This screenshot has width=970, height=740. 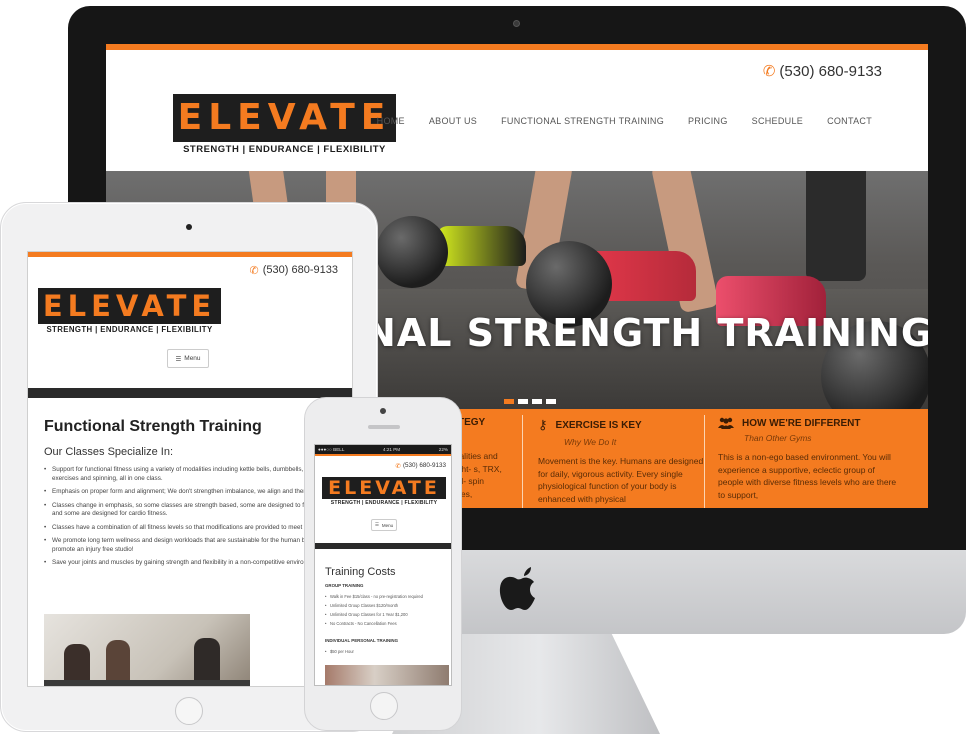 I want to click on hero-title: NAL STRENGTH TRAINING, so click(x=646, y=333).